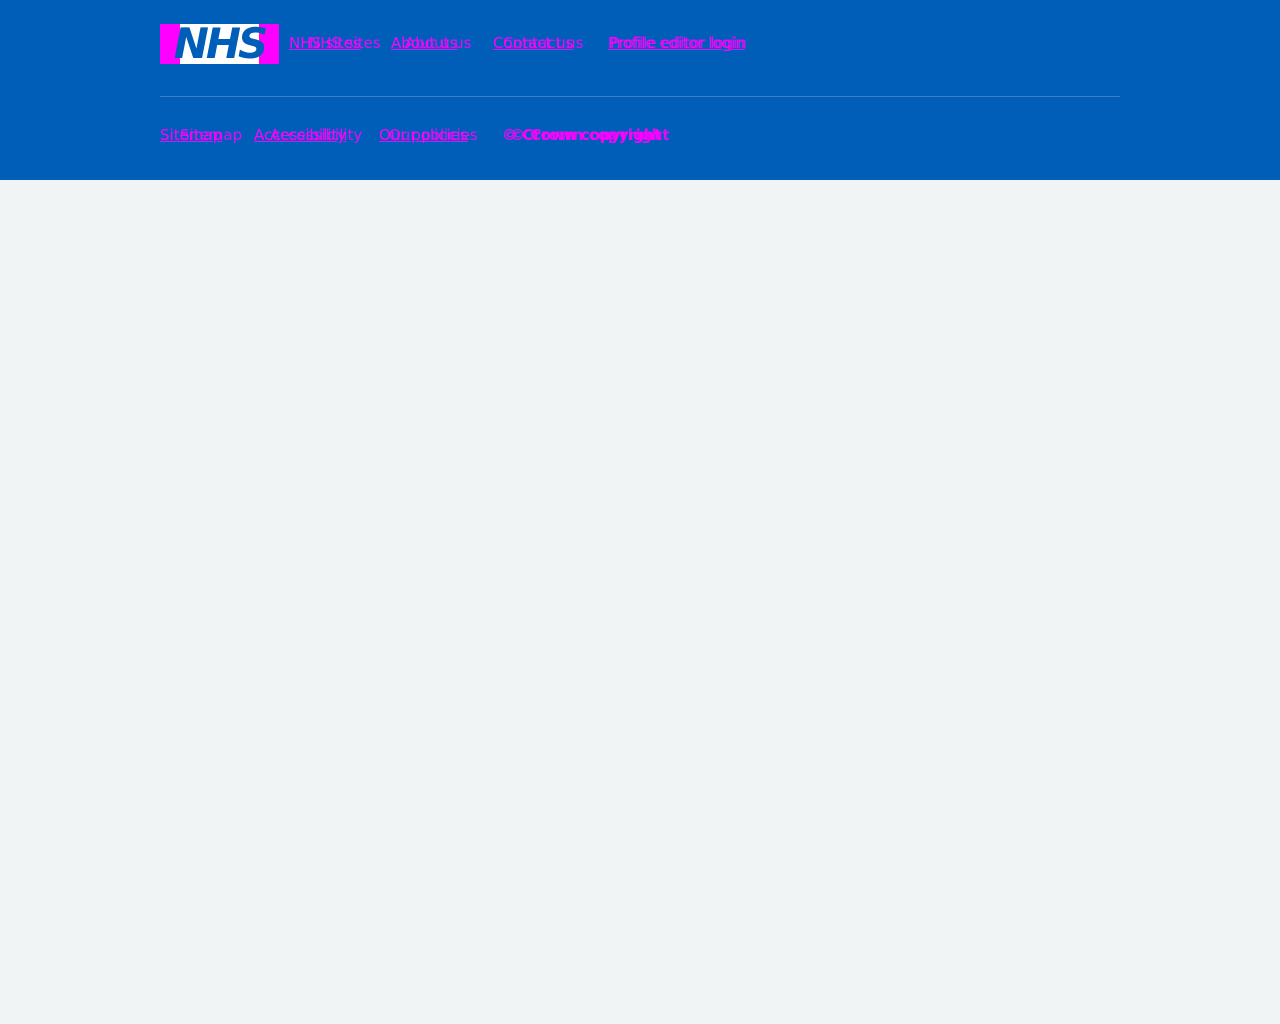 This screenshot has height=1024, width=1280. What do you see at coordinates (308, 135) in the screenshot?
I see `footer-link-accessibility: Accessibility Accessibility` at bounding box center [308, 135].